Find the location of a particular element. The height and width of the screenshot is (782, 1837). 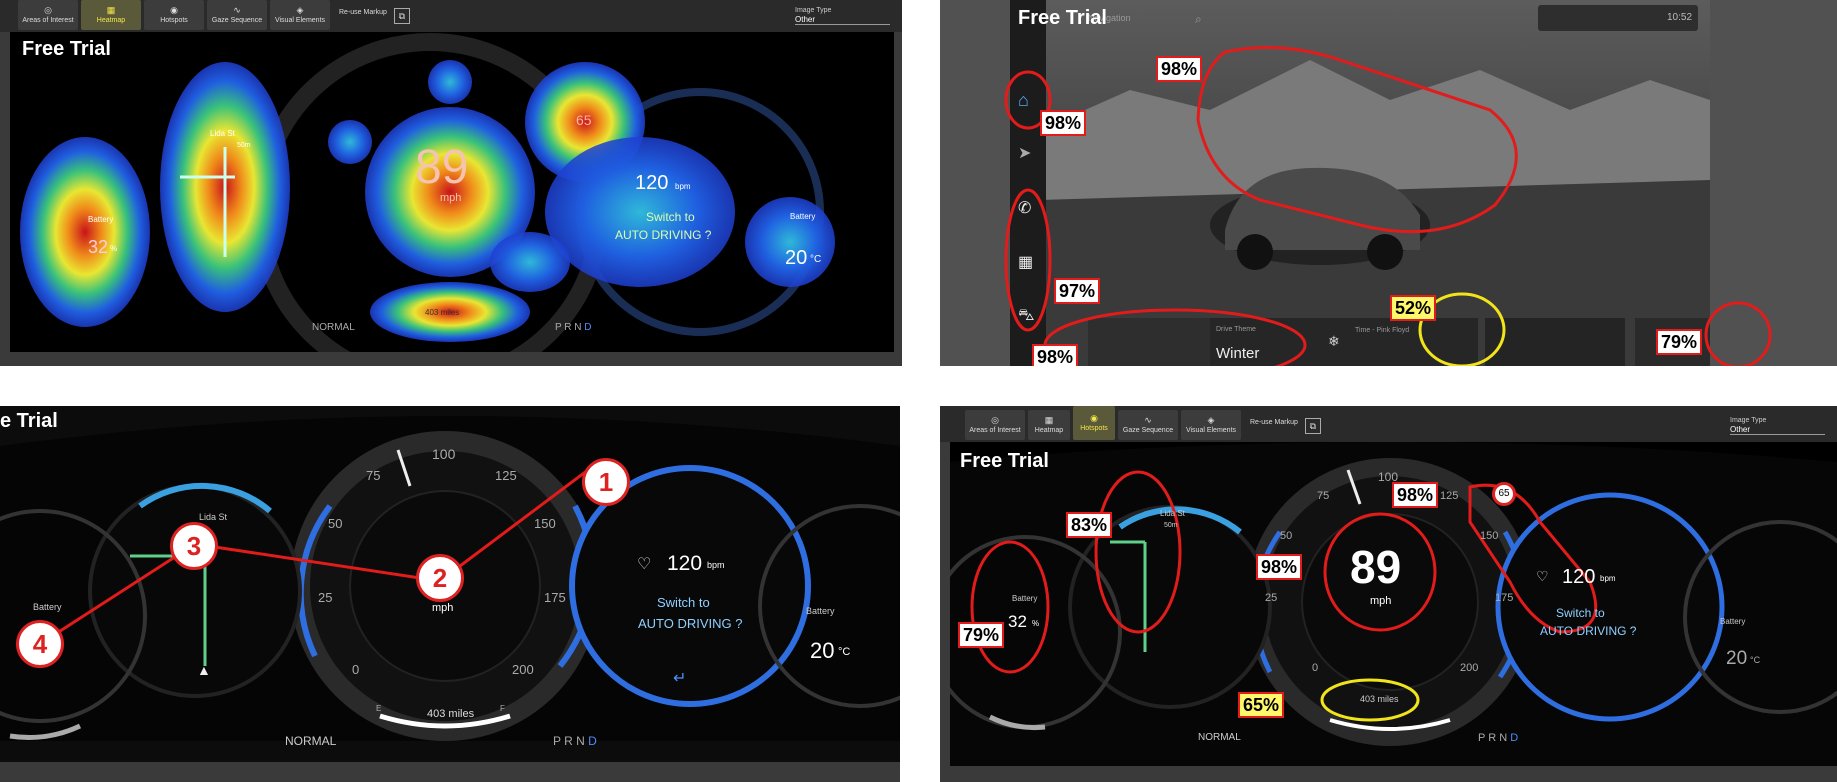

hotspot-tag-battery: 79% is located at coordinates (981, 635).